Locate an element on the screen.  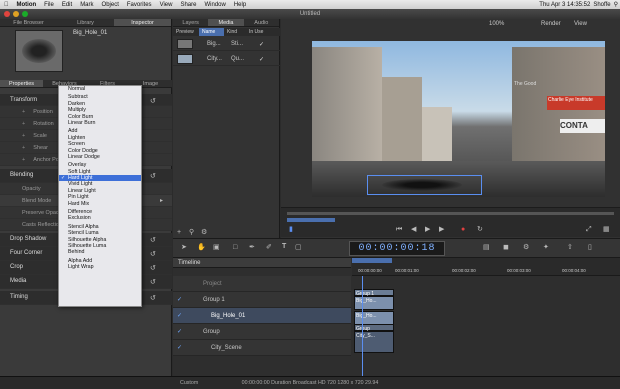
menu-window: Window is located at coordinates (214, 5).